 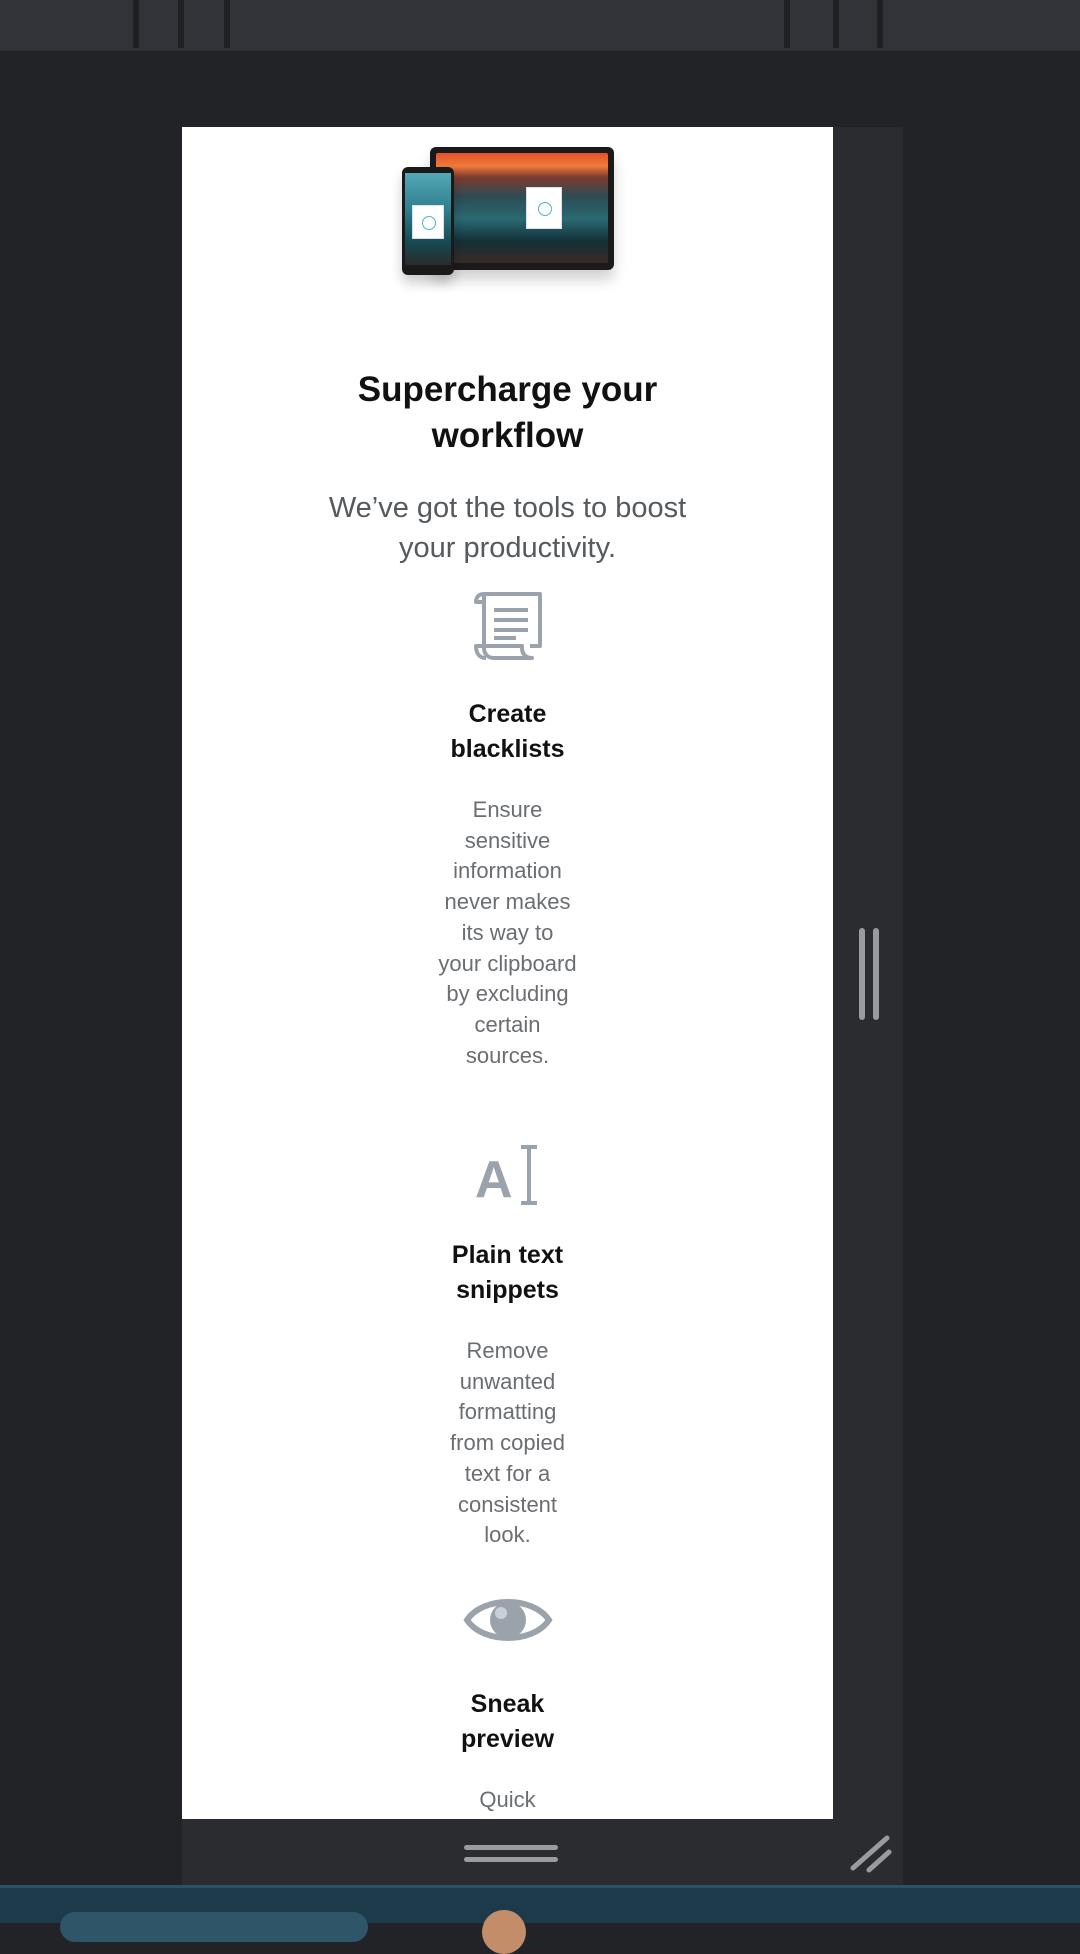 I want to click on tablet-mockup, so click(x=522, y=208).